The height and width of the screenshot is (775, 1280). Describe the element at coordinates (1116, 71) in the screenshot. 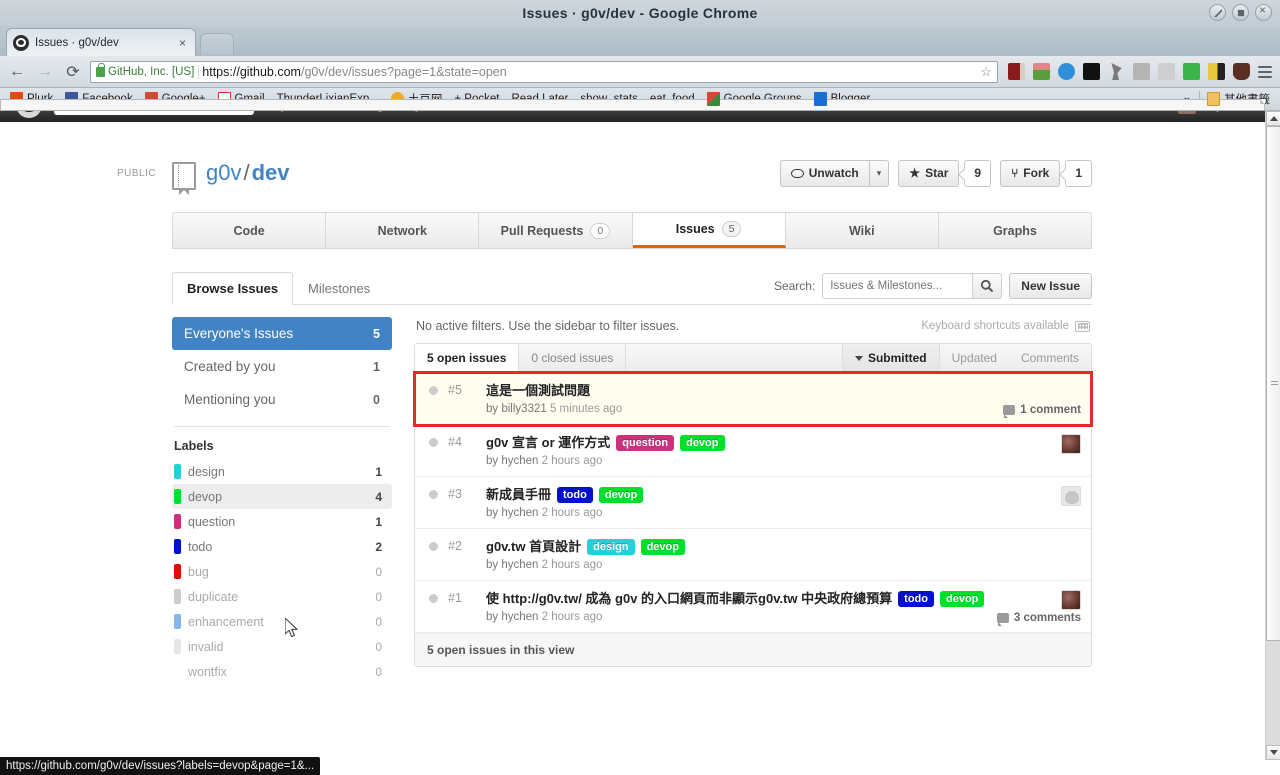

I see `lamp-extension-icon` at that location.